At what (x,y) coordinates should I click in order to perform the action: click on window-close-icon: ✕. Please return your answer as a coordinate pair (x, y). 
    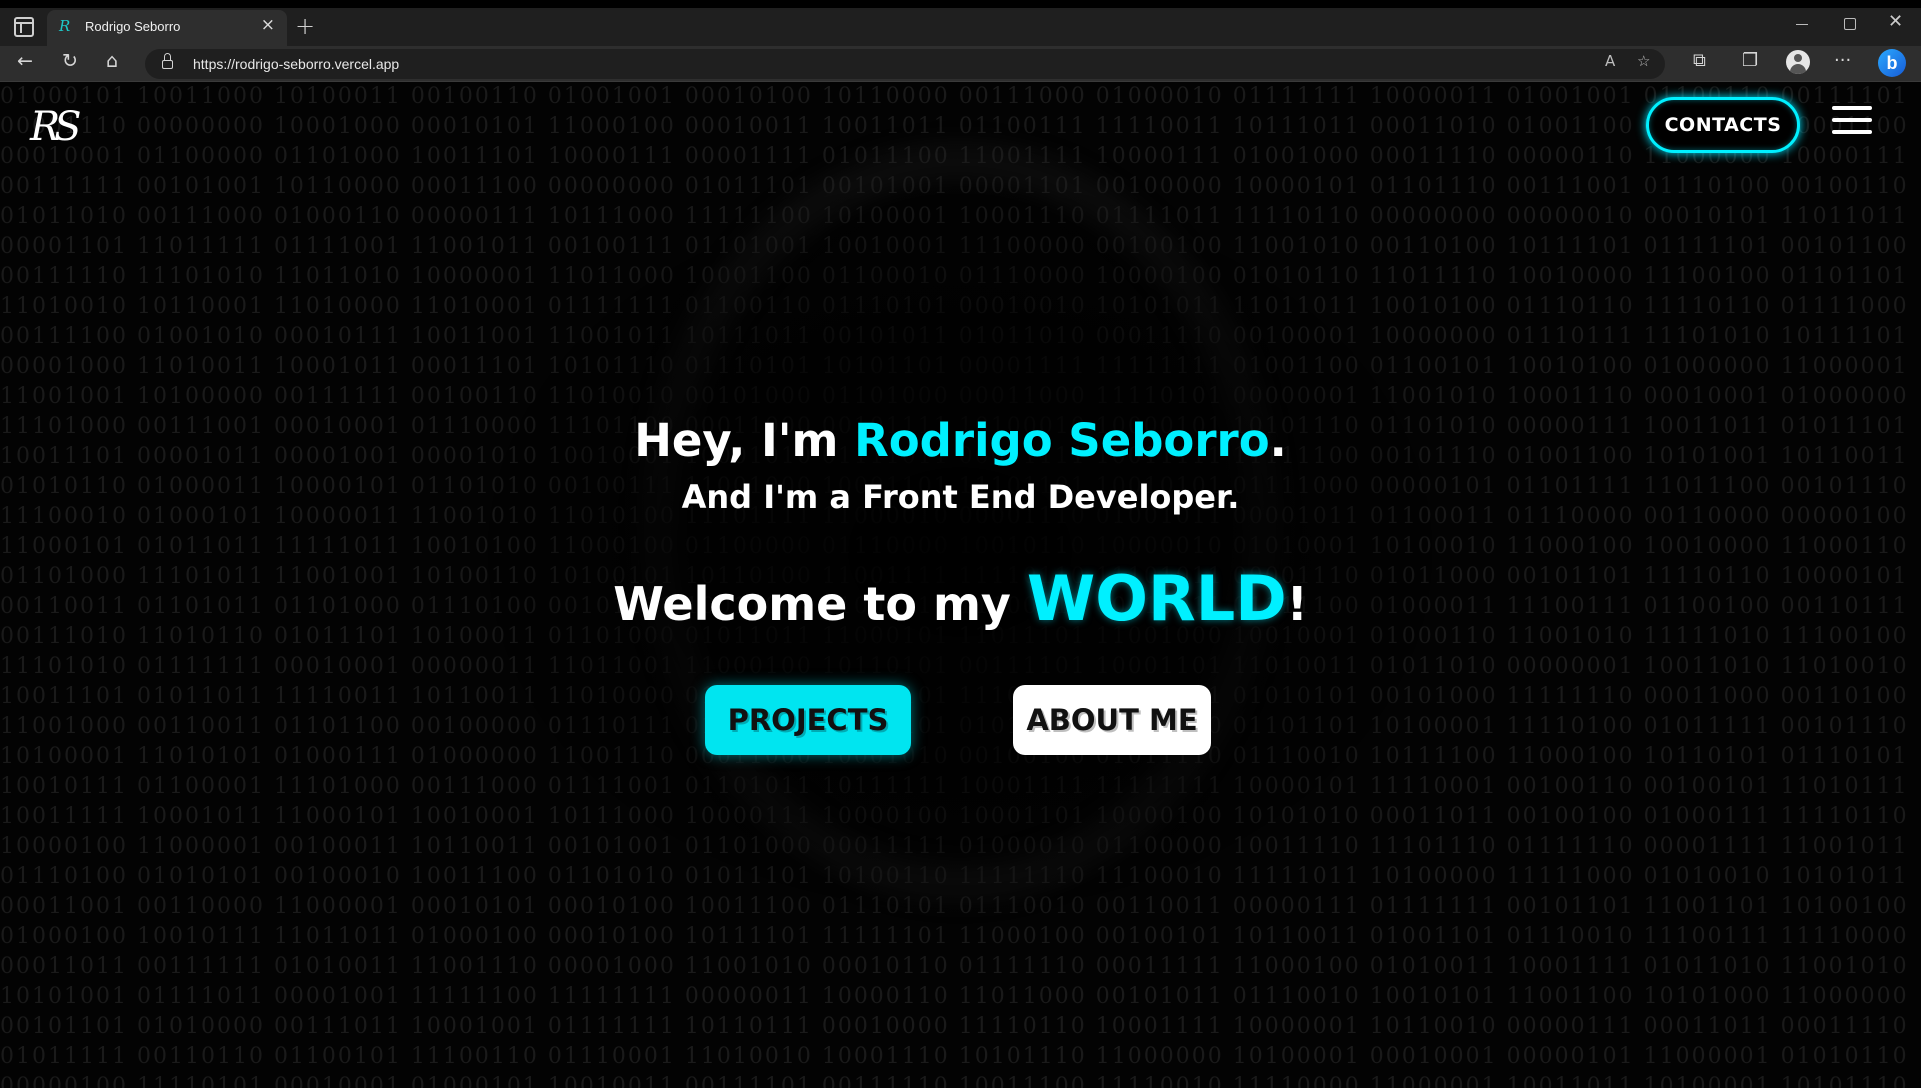
    Looking at the image, I should click on (1895, 22).